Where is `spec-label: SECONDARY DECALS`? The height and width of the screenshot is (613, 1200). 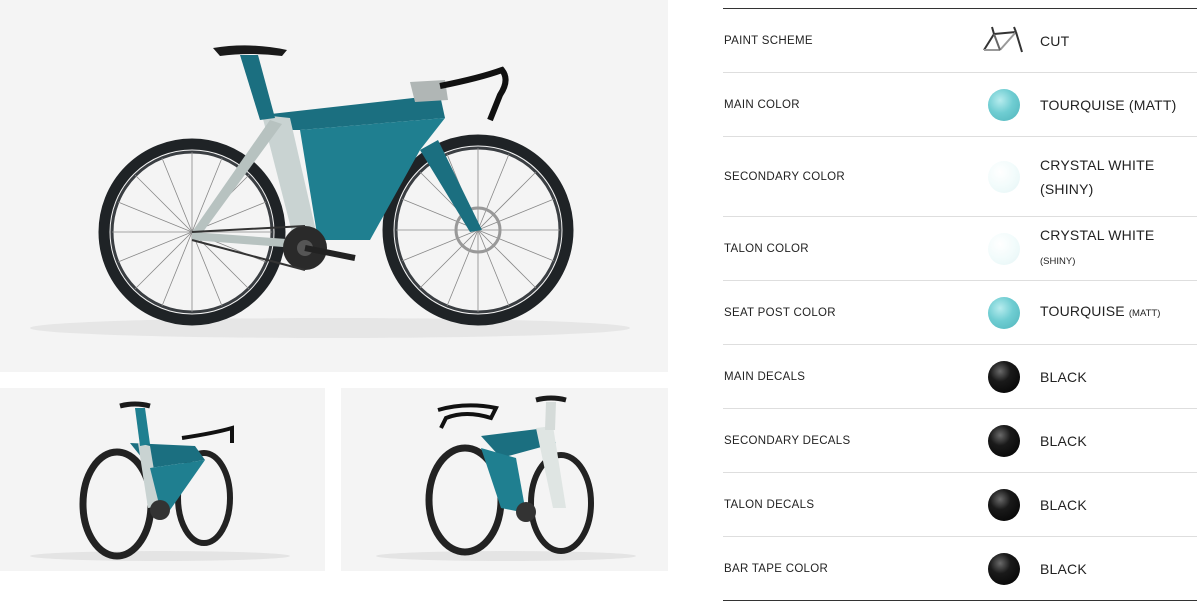
spec-label: SECONDARY DECALS is located at coordinates (787, 440).